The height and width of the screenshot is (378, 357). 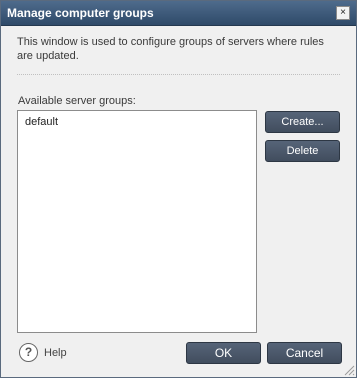 I want to click on cancel-button: Cancel, so click(x=304, y=353).